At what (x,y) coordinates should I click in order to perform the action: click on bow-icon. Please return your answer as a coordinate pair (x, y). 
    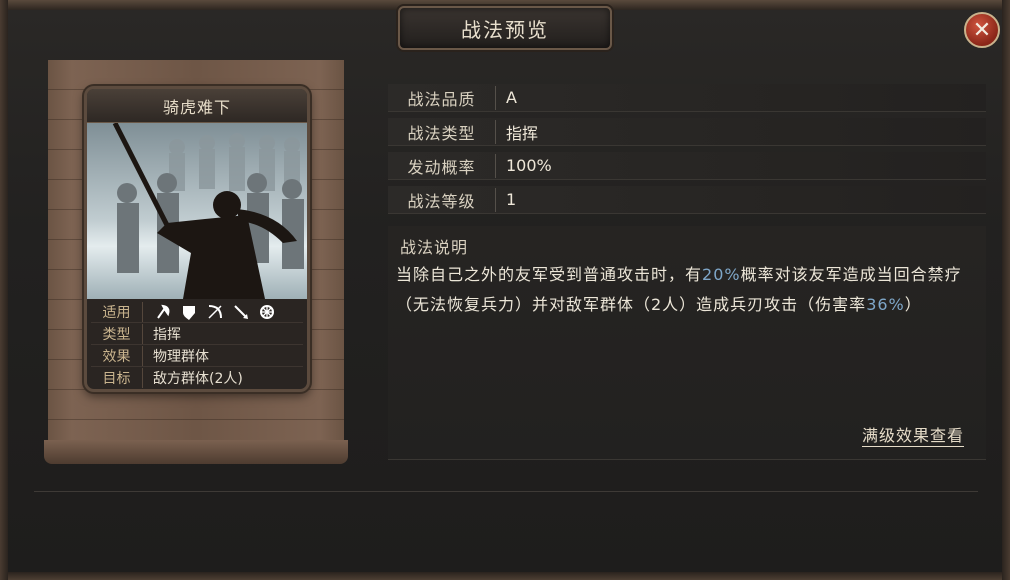
    Looking at the image, I should click on (215, 312).